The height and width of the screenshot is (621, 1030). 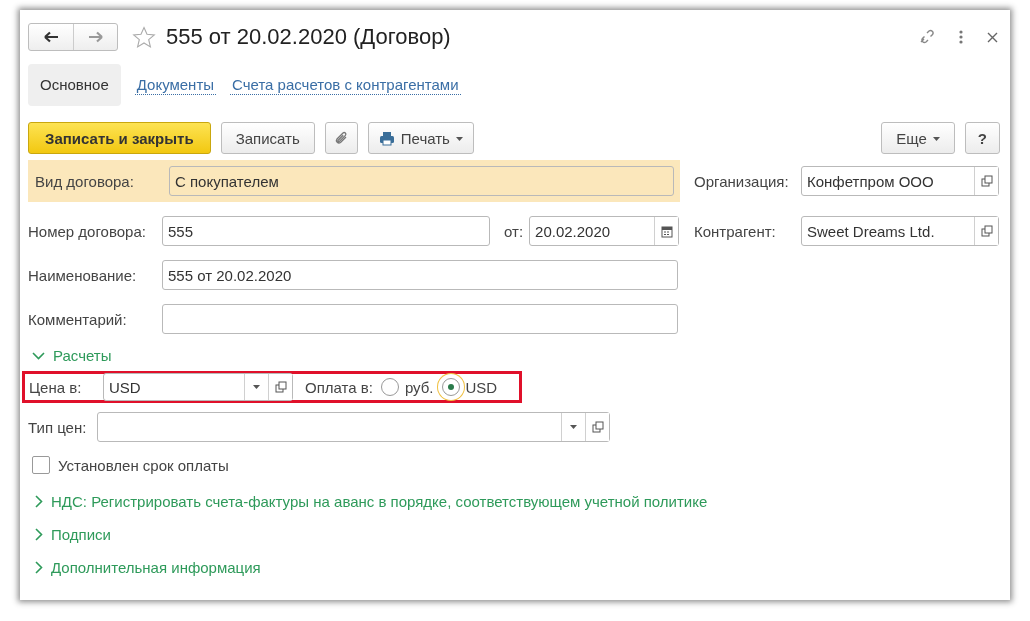 What do you see at coordinates (735, 231) in the screenshot?
I see `field-label: Контрагент:` at bounding box center [735, 231].